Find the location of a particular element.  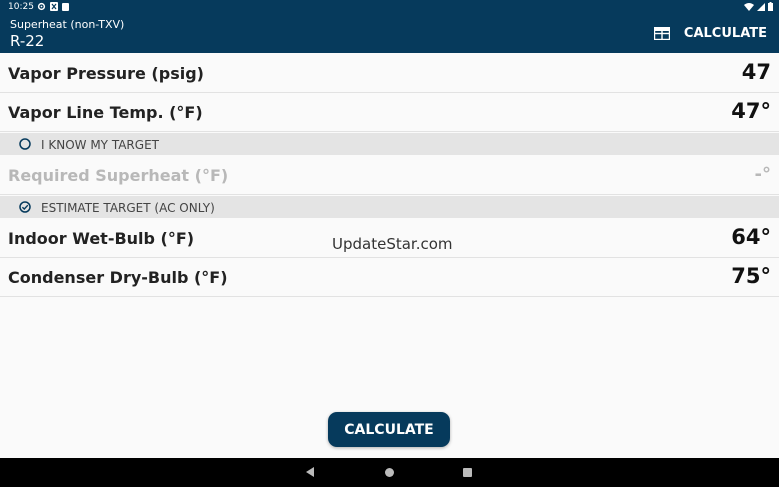

status-left-icons is located at coordinates (53, 6).